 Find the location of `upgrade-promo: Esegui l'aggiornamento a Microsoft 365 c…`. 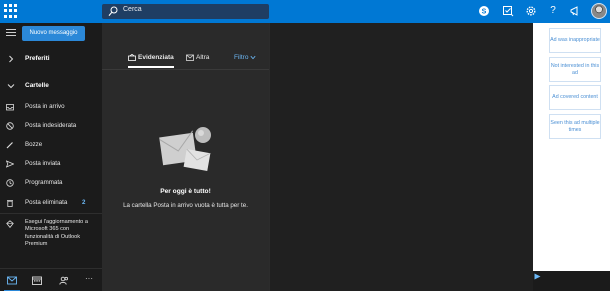

upgrade-promo: Esegui l'aggiornamento a Microsoft 365 c… is located at coordinates (51, 240).